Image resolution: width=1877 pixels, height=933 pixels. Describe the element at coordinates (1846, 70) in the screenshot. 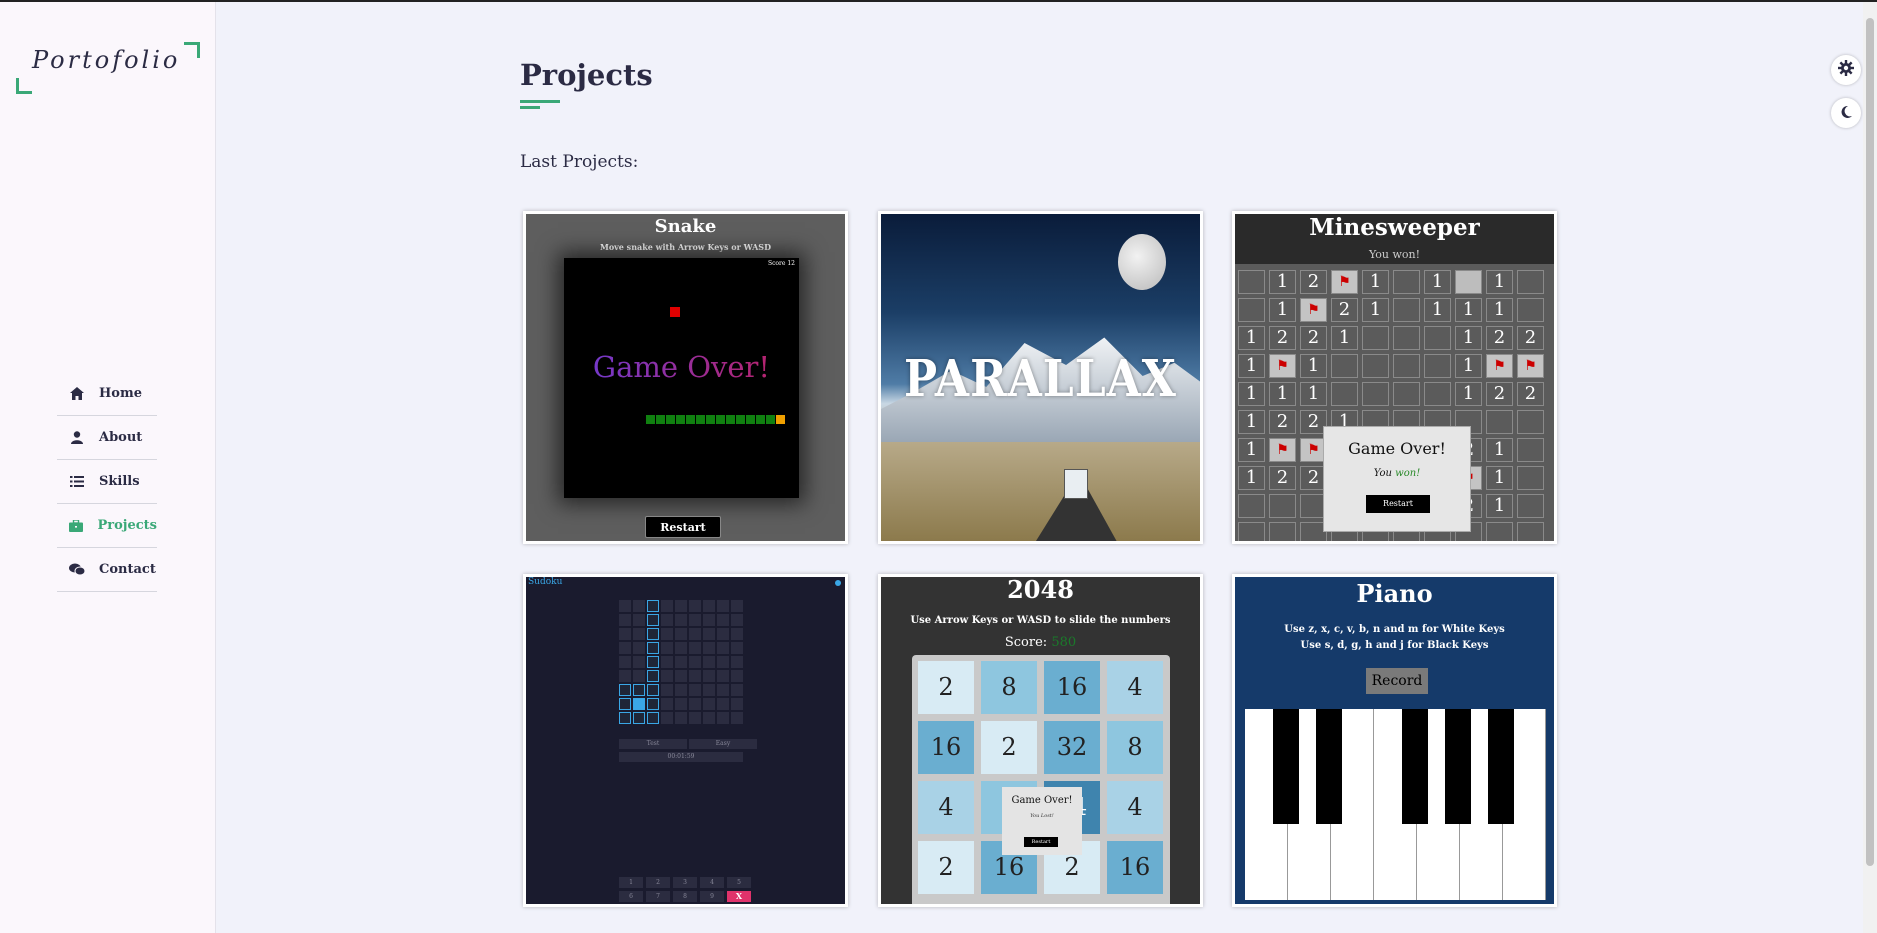

I see `settings-button` at that location.